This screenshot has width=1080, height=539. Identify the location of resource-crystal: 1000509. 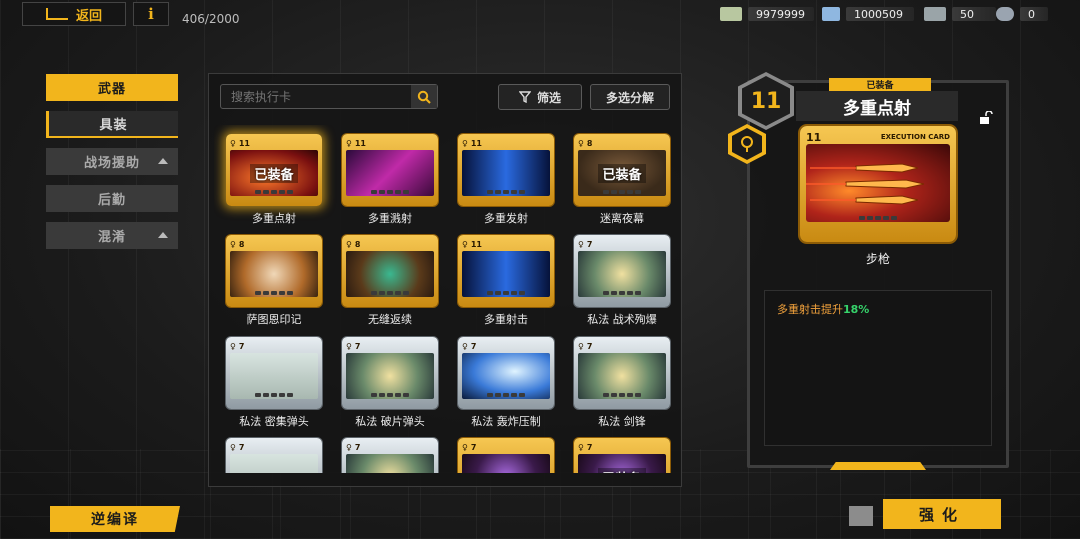
(868, 14).